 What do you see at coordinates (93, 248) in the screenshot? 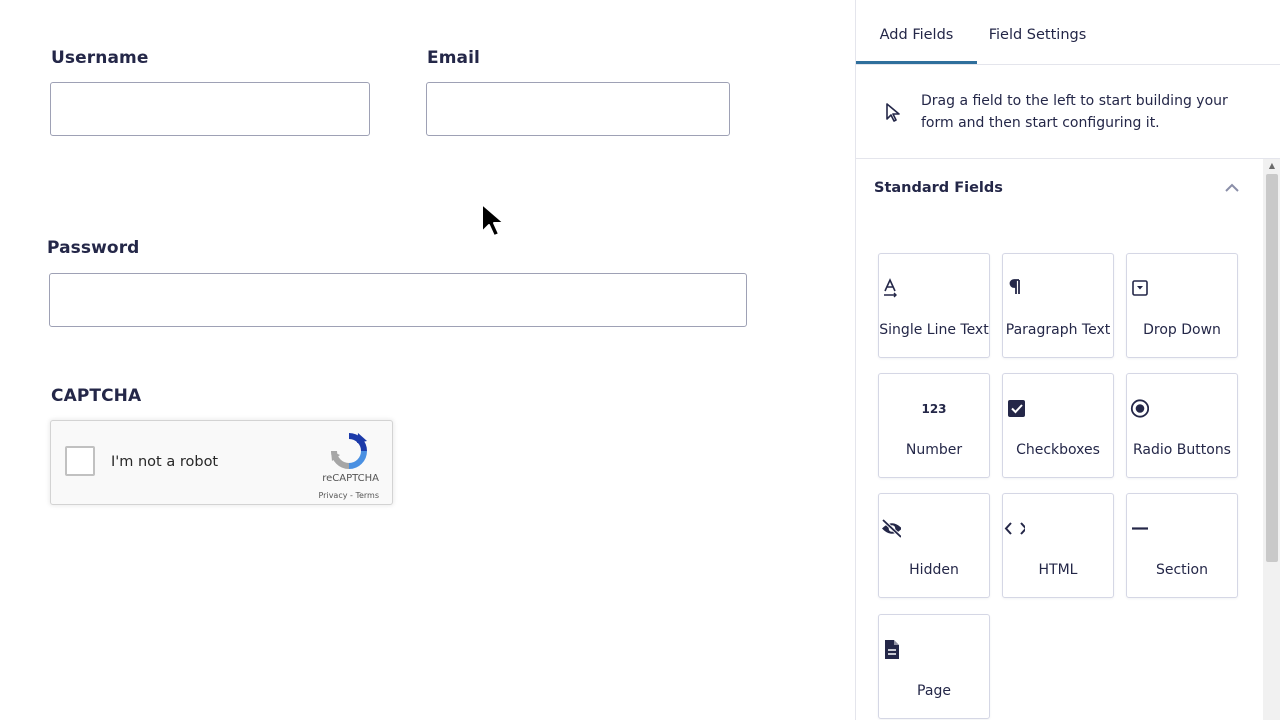
I see `password-label: Password` at bounding box center [93, 248].